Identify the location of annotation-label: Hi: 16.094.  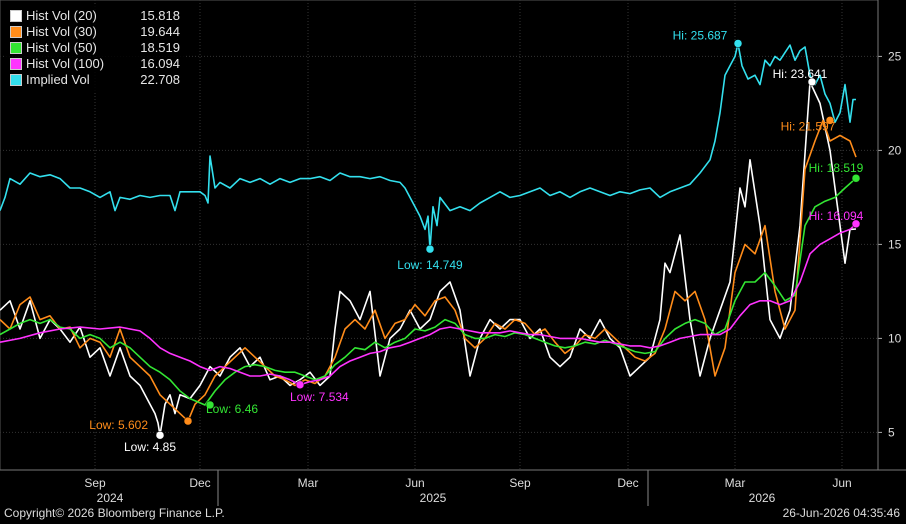
(836, 216).